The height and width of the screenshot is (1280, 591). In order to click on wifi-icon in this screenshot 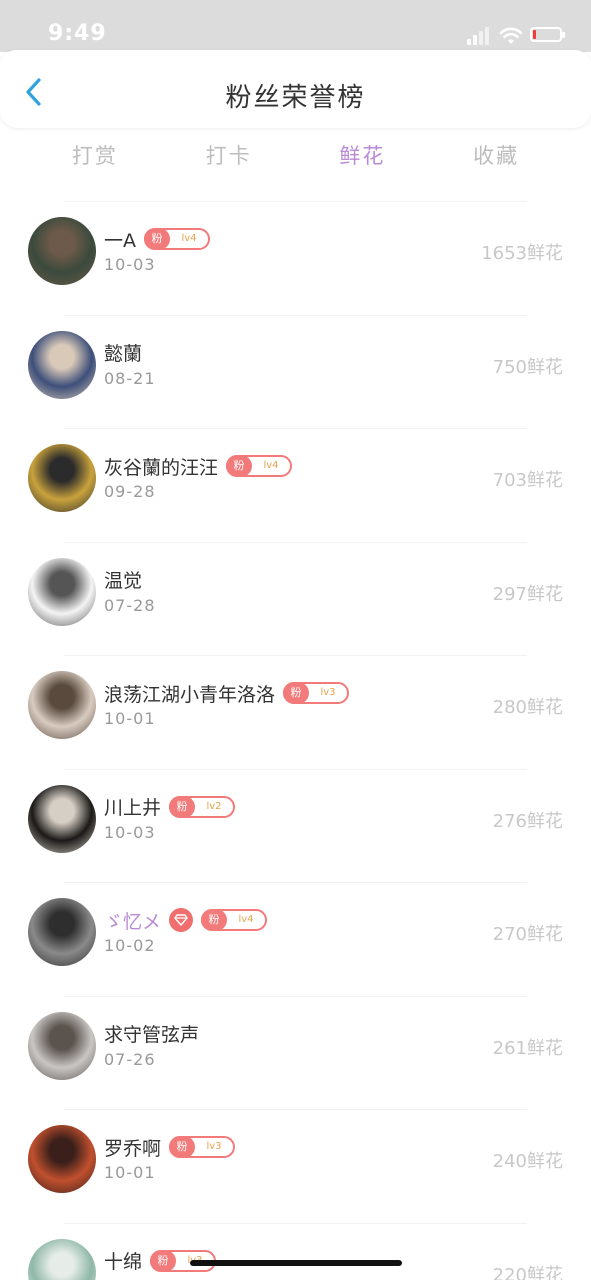, I will do `click(511, 35)`.